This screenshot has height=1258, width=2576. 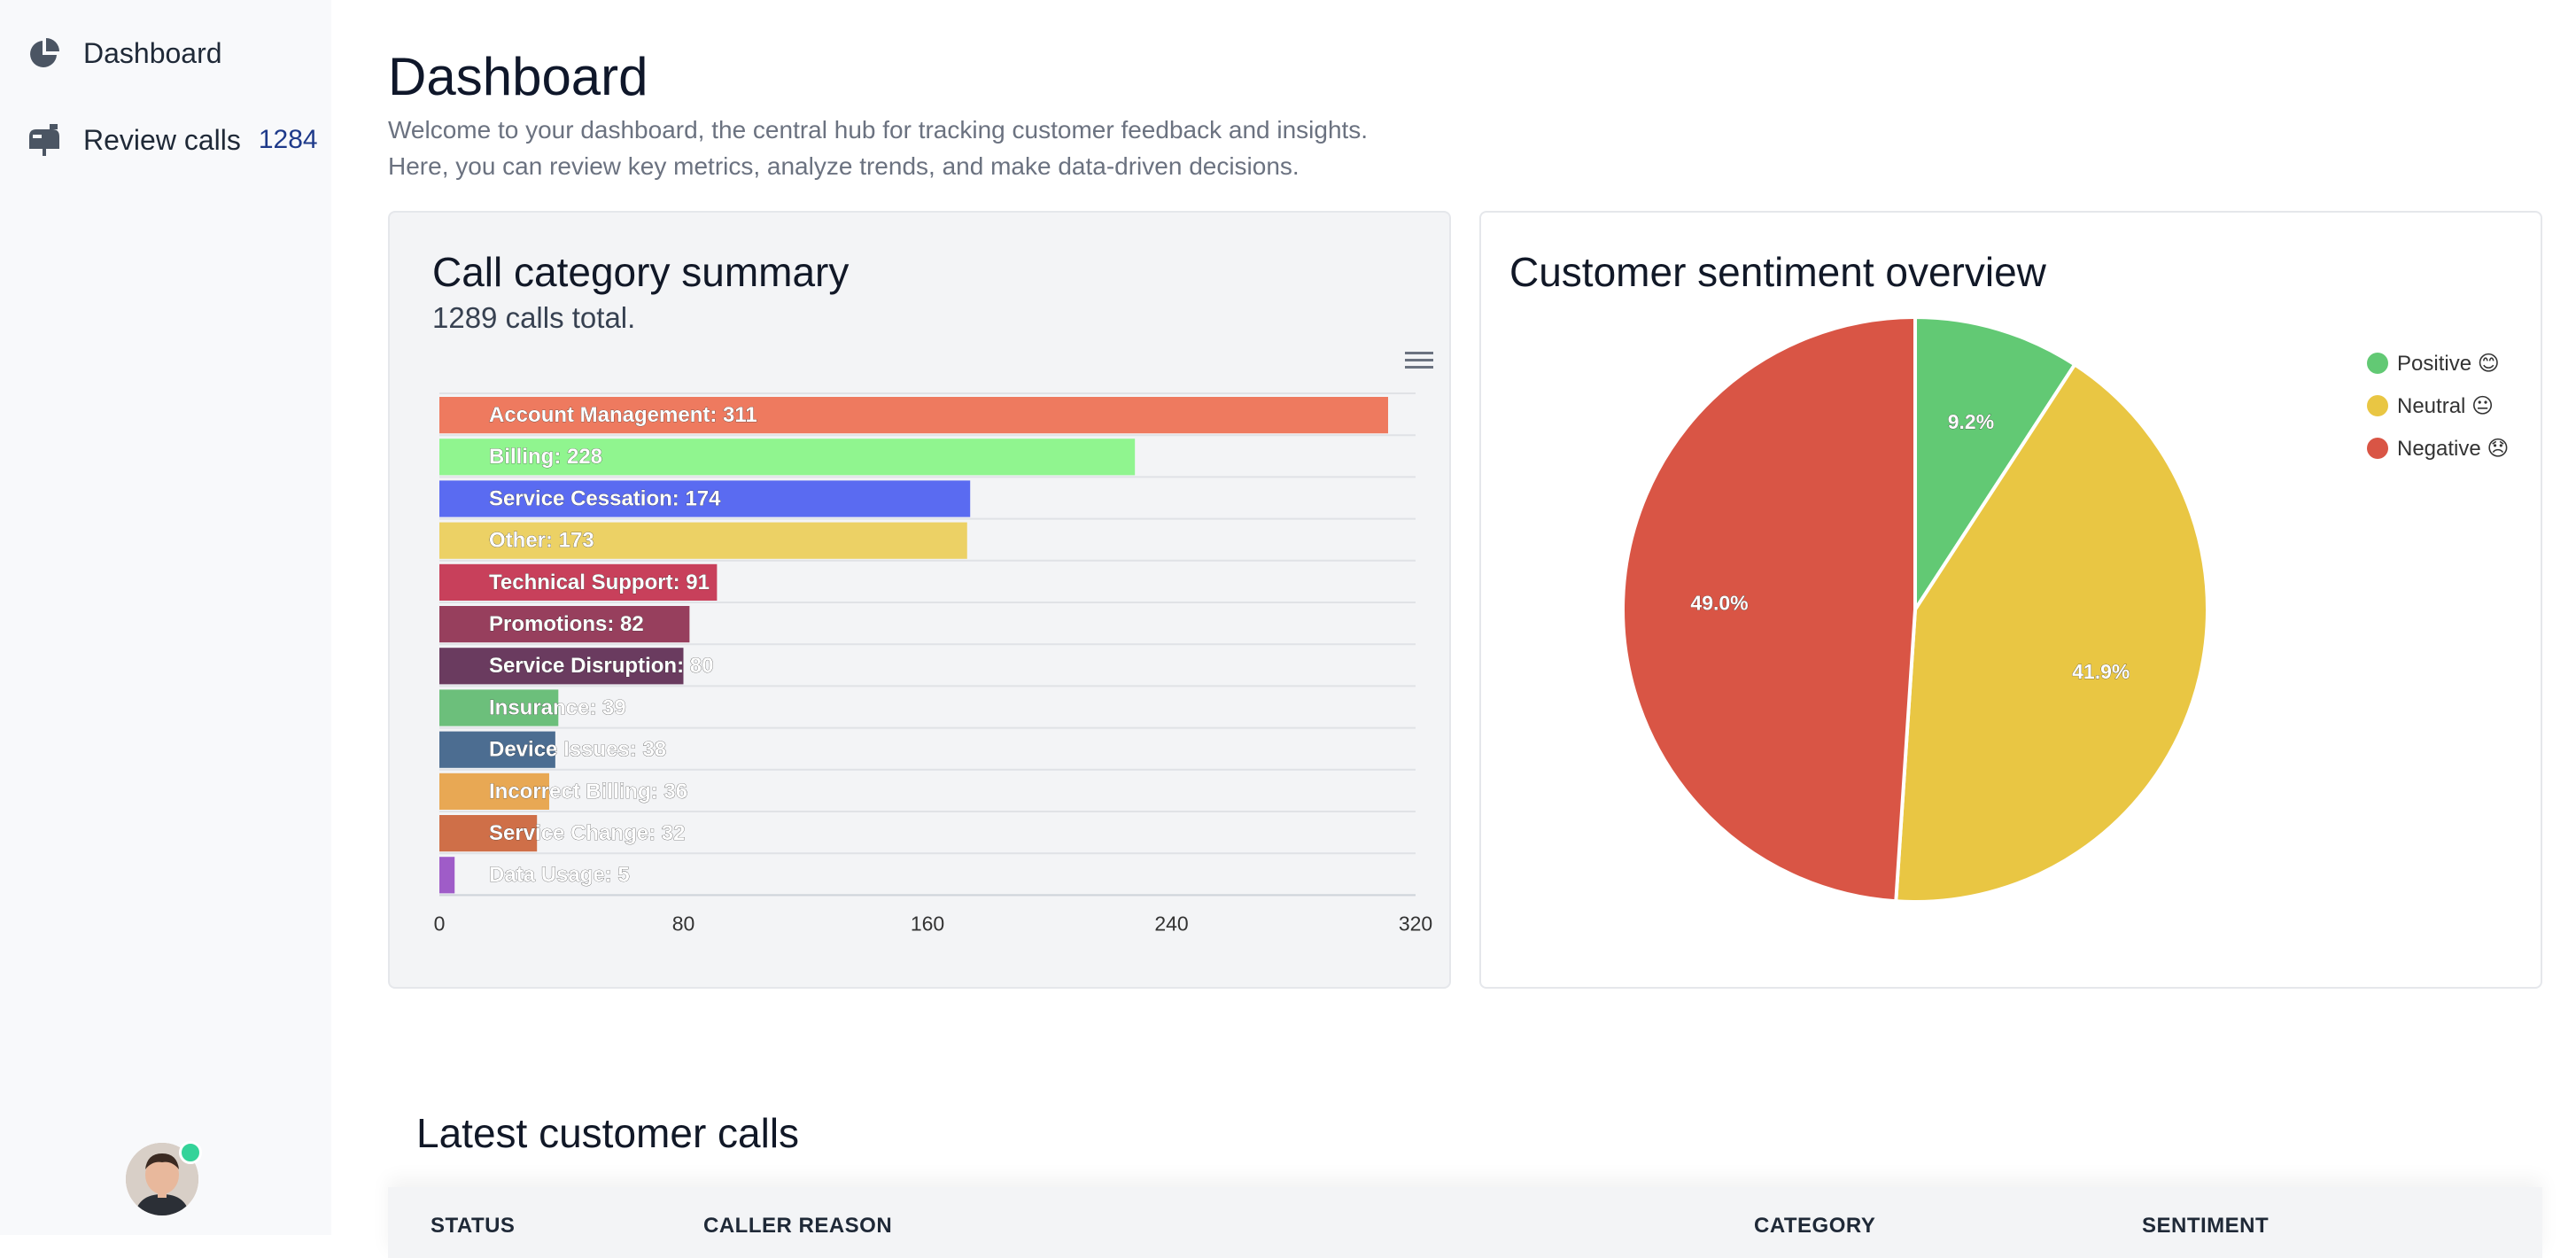 I want to click on bar-data-label: Other: 173, so click(x=541, y=541).